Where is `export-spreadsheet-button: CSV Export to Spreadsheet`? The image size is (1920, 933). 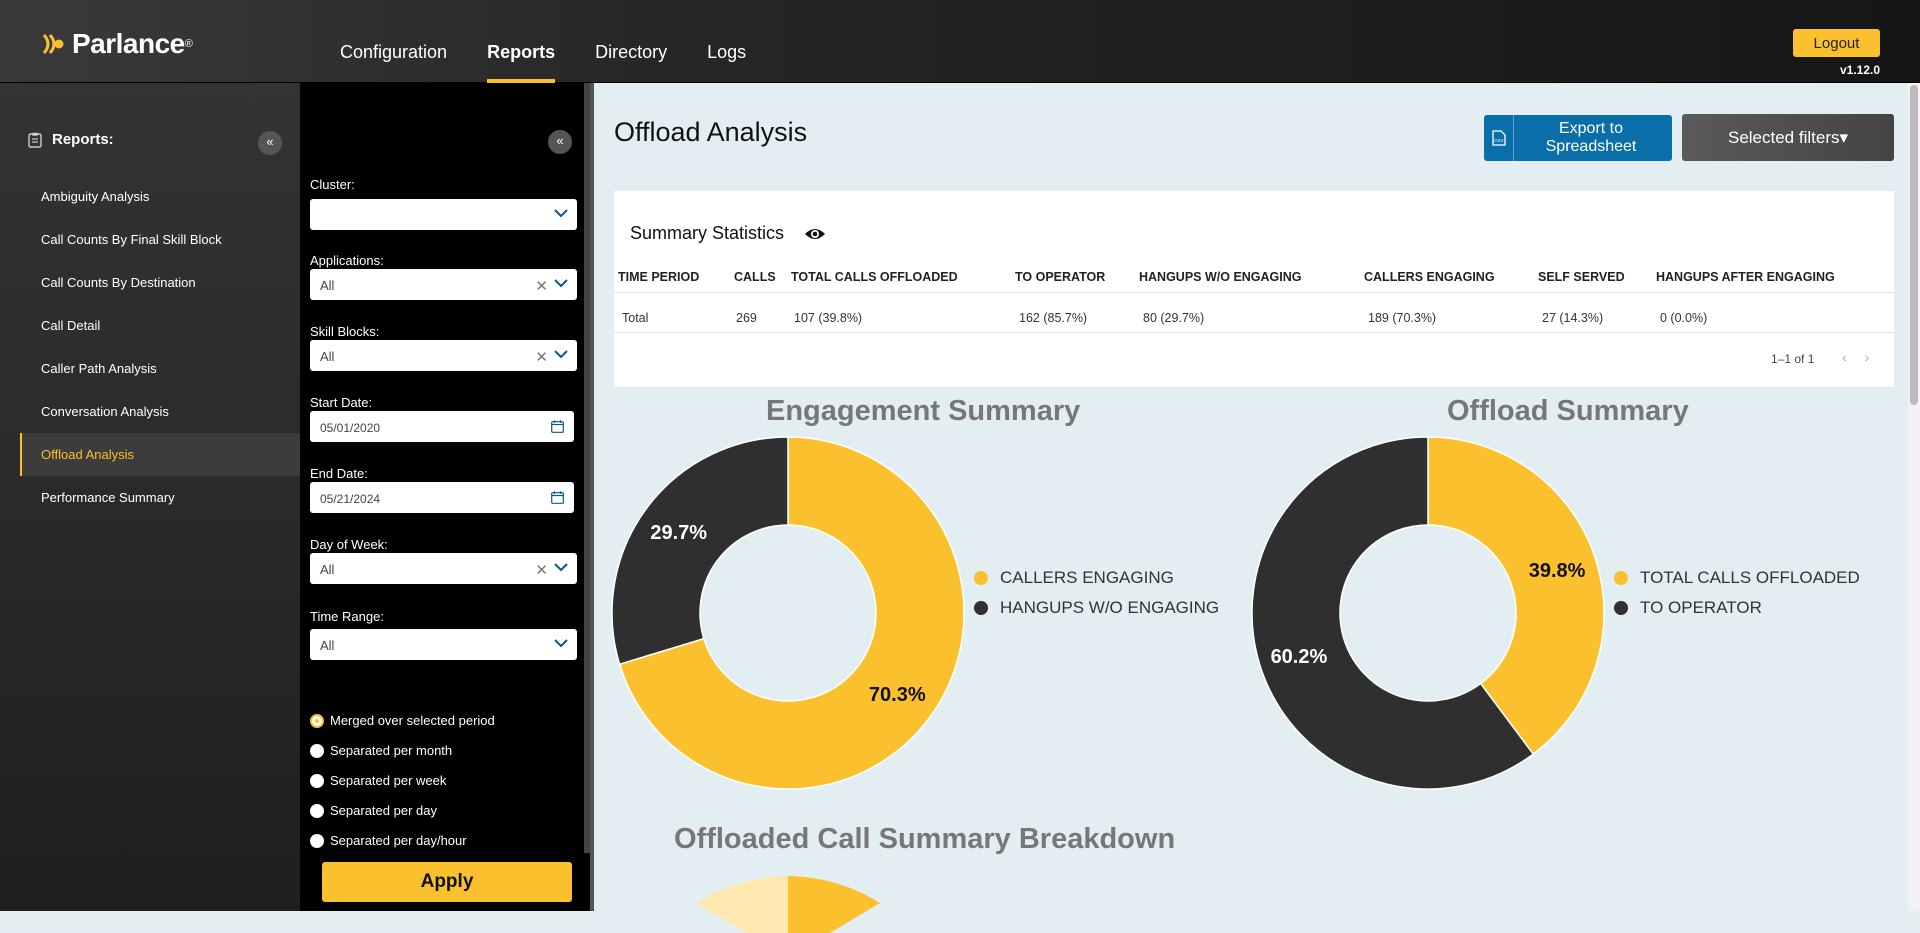
export-spreadsheet-button: CSV Export to Spreadsheet is located at coordinates (1578, 138).